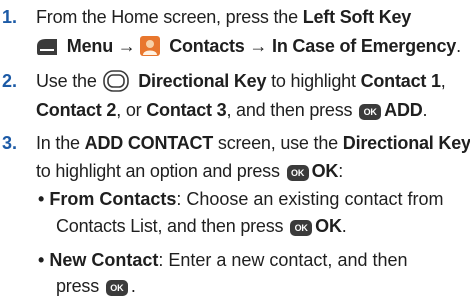 This screenshot has width=470, height=300. Describe the element at coordinates (96, 286) in the screenshot. I see `bullet-line-2: press OK.` at that location.